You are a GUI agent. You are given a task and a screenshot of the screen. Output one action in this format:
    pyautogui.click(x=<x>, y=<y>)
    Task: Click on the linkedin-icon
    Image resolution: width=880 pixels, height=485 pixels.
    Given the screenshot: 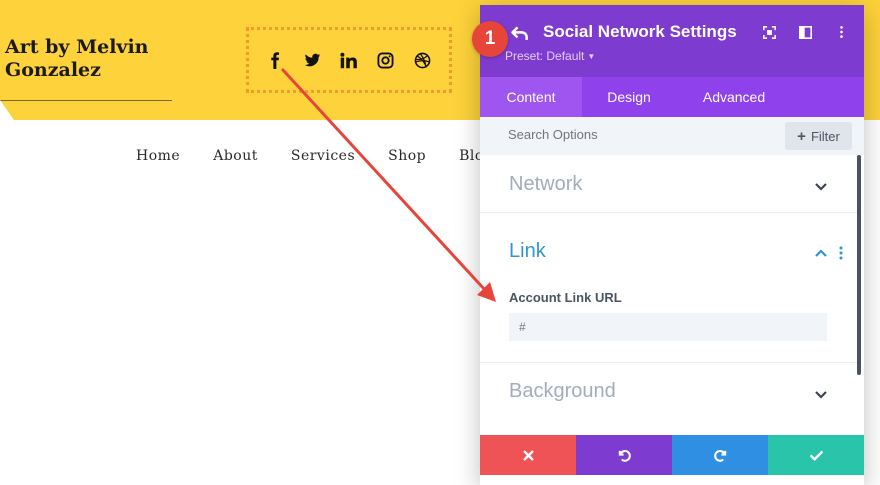 What is the action you would take?
    pyautogui.click(x=349, y=60)
    